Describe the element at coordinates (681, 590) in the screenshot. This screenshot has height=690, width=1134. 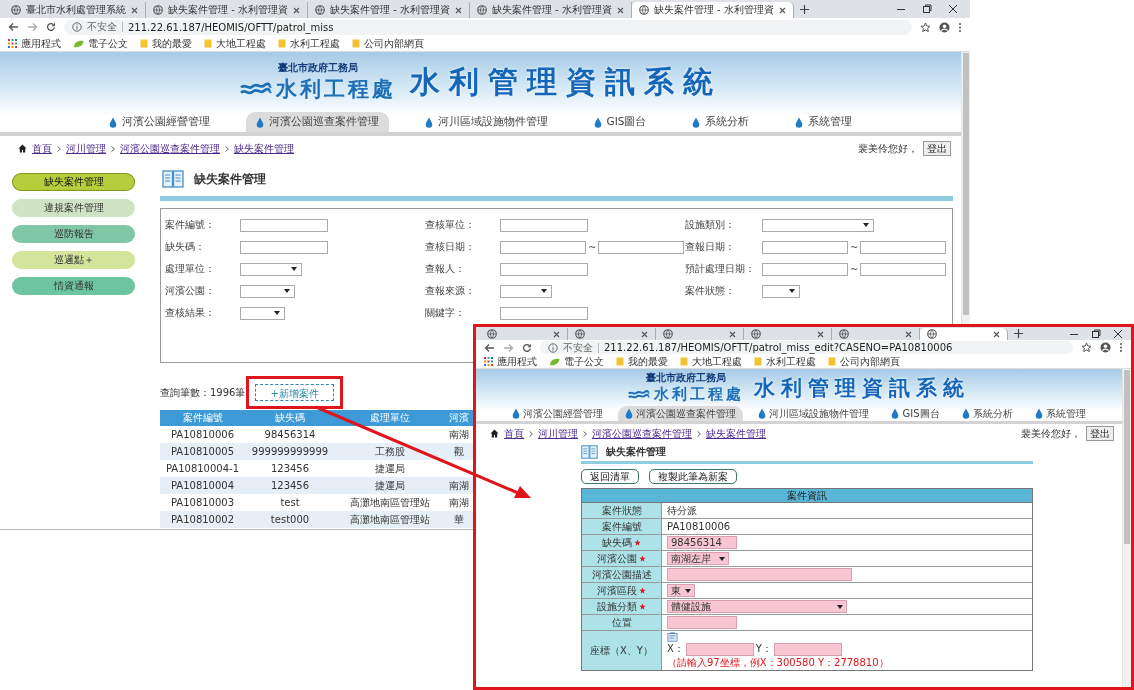
I see `dropdown: 東` at that location.